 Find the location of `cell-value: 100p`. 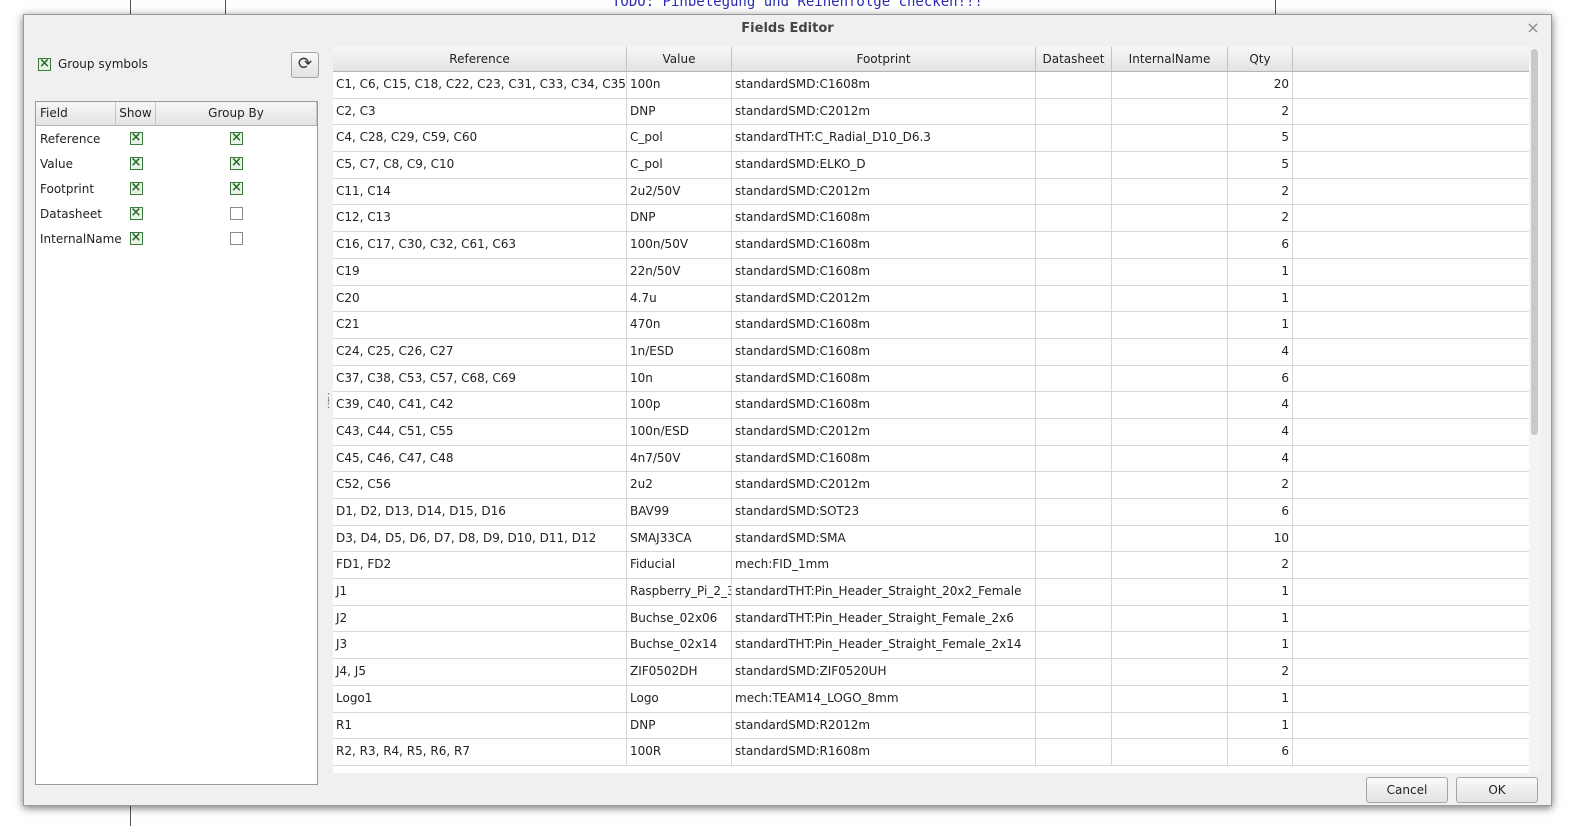

cell-value: 100p is located at coordinates (679, 405).